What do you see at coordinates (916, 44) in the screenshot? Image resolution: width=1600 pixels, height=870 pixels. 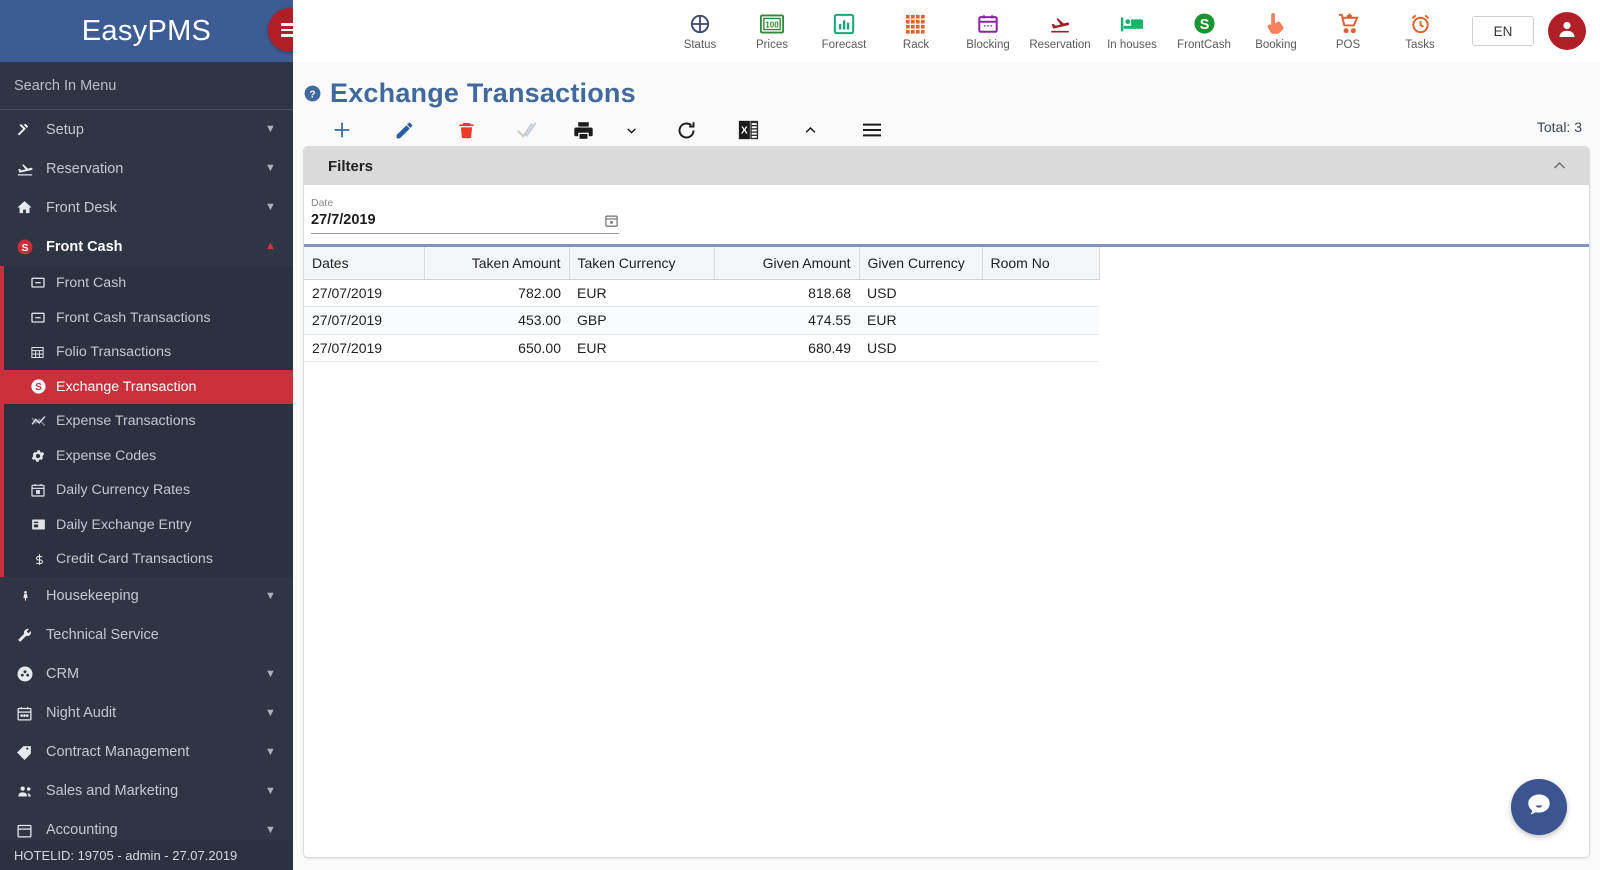 I see `nav-tile-label: Rack` at bounding box center [916, 44].